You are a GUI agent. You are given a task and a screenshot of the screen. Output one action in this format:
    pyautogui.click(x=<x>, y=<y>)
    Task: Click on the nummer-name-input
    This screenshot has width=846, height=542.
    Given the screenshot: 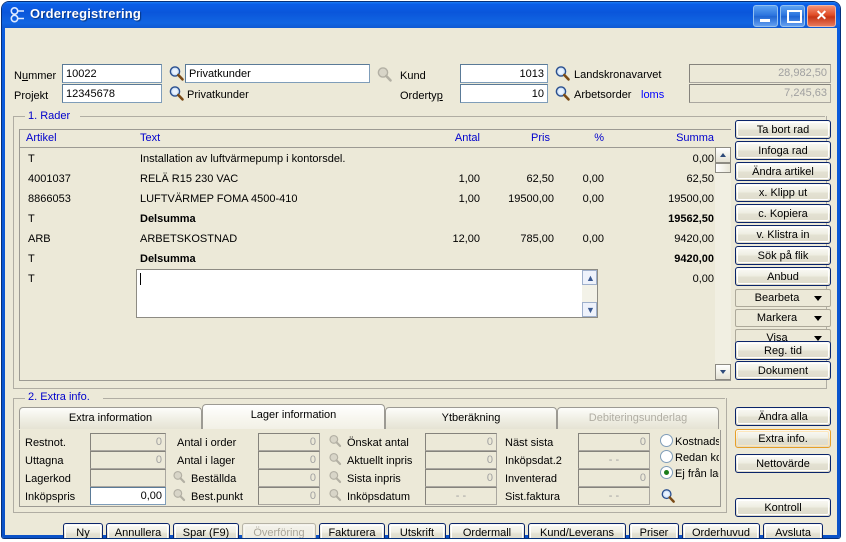 What is the action you would take?
    pyautogui.click(x=277, y=73)
    